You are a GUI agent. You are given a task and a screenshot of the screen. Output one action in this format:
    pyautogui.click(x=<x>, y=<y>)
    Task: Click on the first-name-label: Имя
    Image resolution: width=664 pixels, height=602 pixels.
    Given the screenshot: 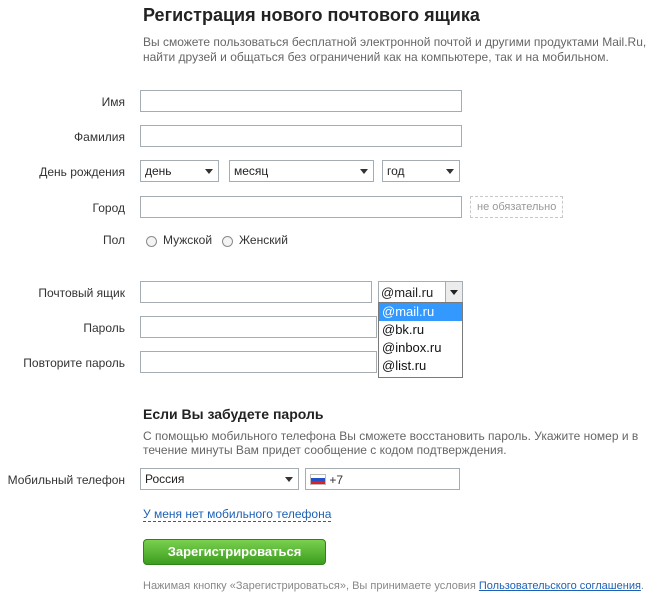 What is the action you would take?
    pyautogui.click(x=113, y=102)
    